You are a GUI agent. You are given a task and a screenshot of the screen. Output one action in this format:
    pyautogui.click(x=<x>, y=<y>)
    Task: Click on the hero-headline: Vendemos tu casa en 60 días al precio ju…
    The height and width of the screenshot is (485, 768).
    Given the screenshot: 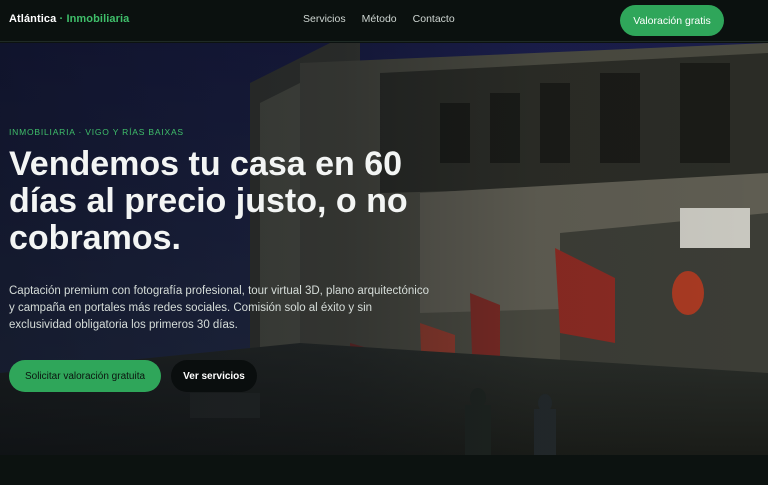 What is the action you would take?
    pyautogui.click(x=208, y=201)
    